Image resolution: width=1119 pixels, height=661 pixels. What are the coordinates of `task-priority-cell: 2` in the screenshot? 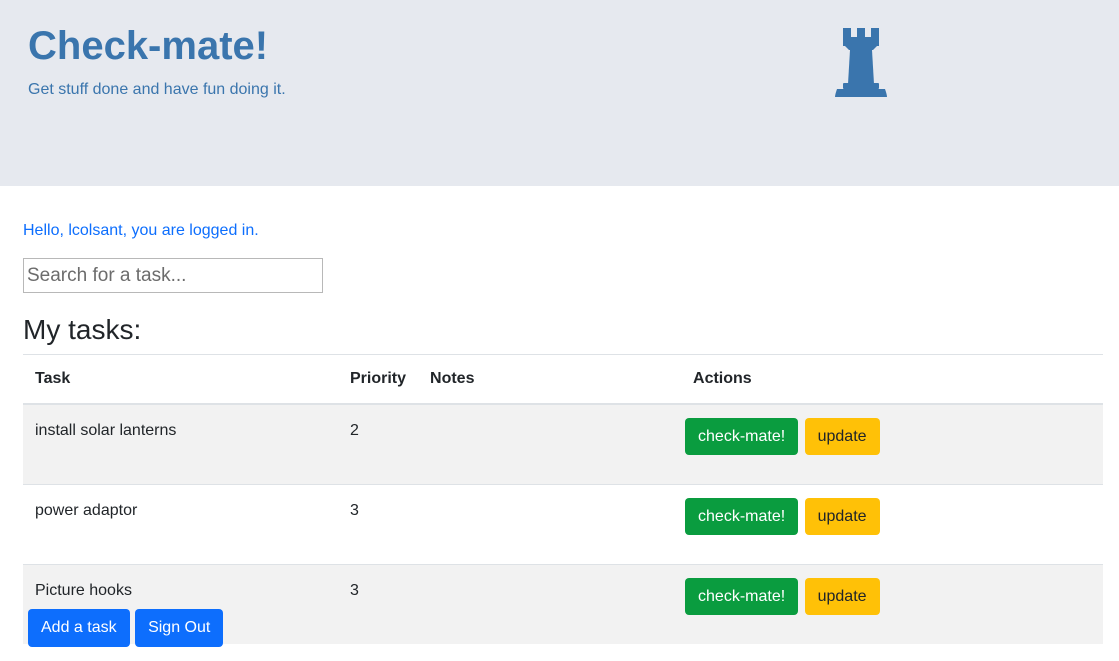 It's located at (378, 444).